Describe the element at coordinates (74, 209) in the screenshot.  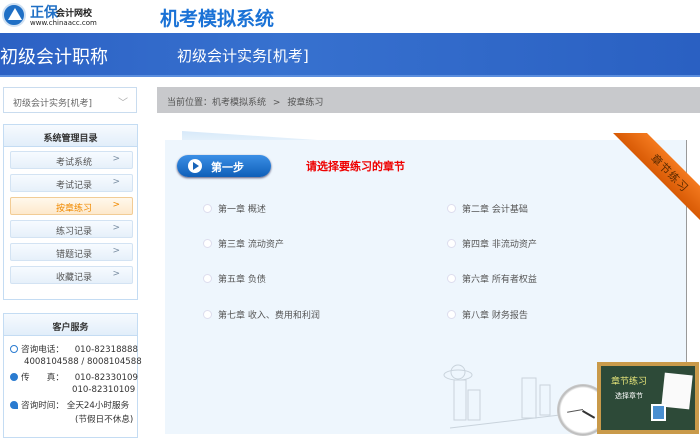
I see `sidebar-item-label: 按章练习` at that location.